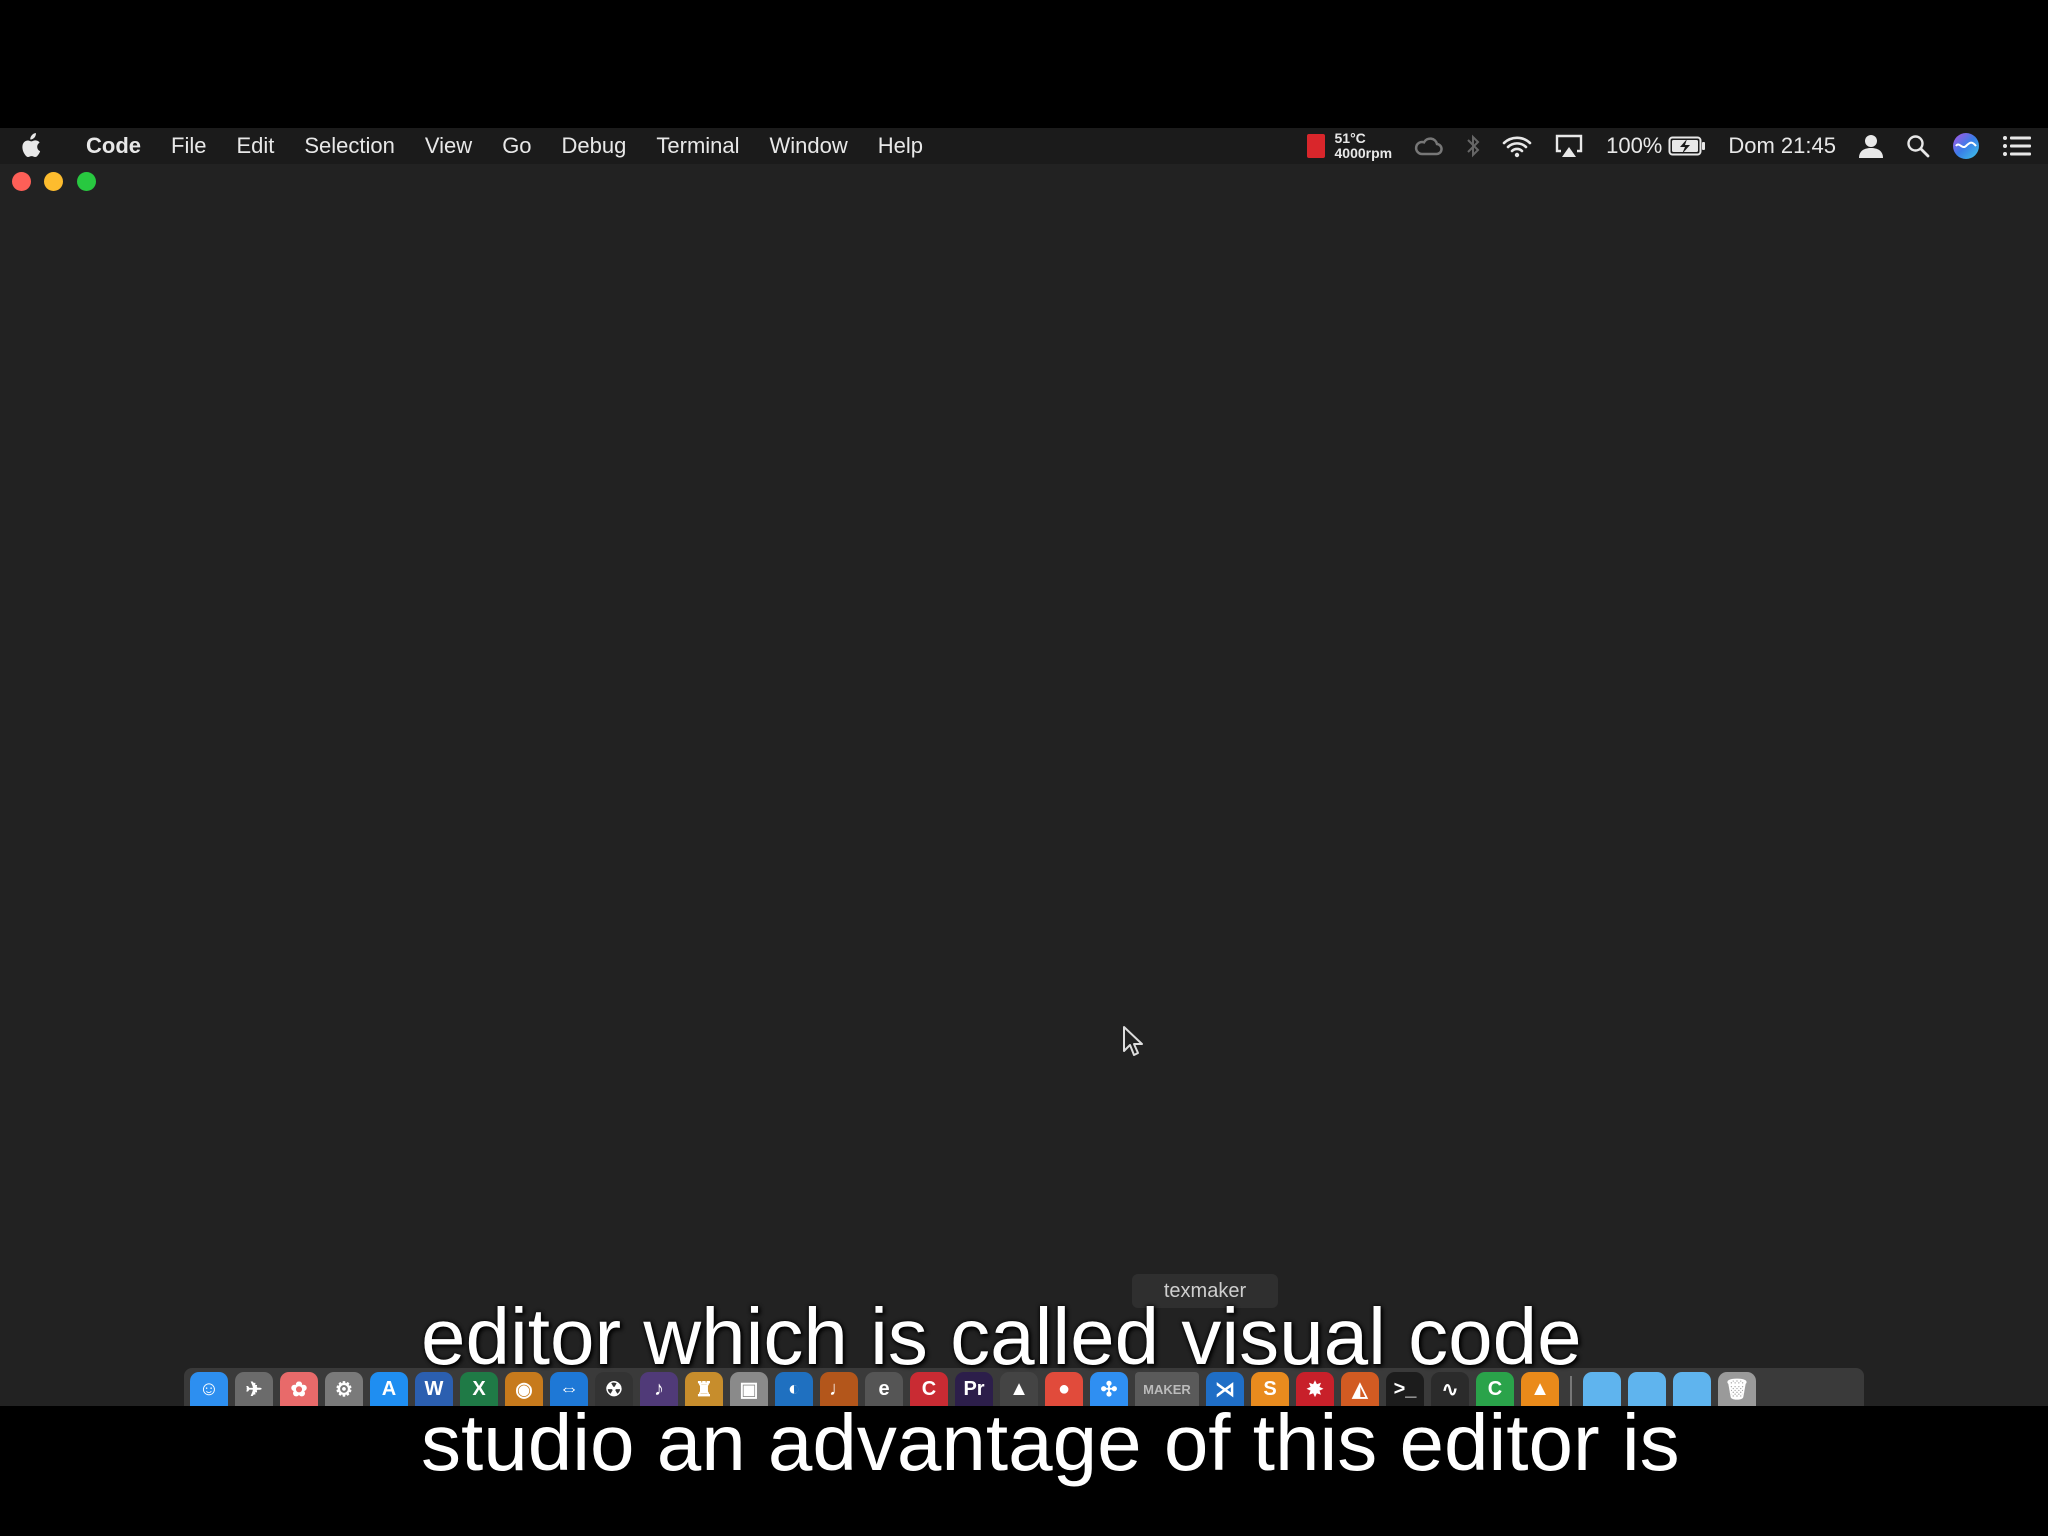 The image size is (2048, 1536). I want to click on fan-speed-value: 4000rpm, so click(1363, 153).